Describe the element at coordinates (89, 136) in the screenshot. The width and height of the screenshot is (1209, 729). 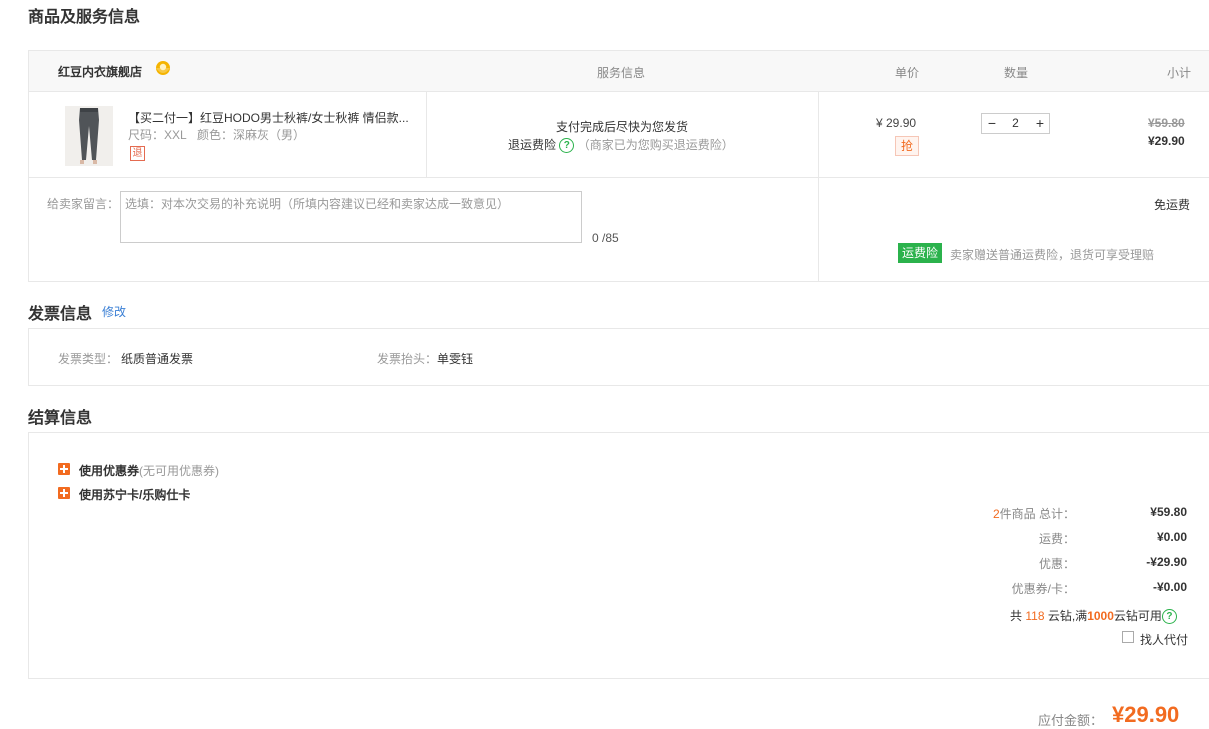
I see `product-image` at that location.